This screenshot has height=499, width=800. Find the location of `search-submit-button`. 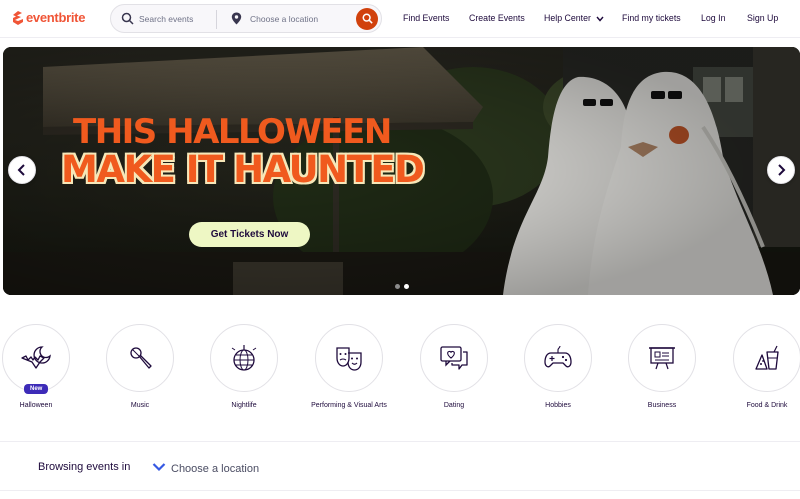

search-submit-button is located at coordinates (367, 18).